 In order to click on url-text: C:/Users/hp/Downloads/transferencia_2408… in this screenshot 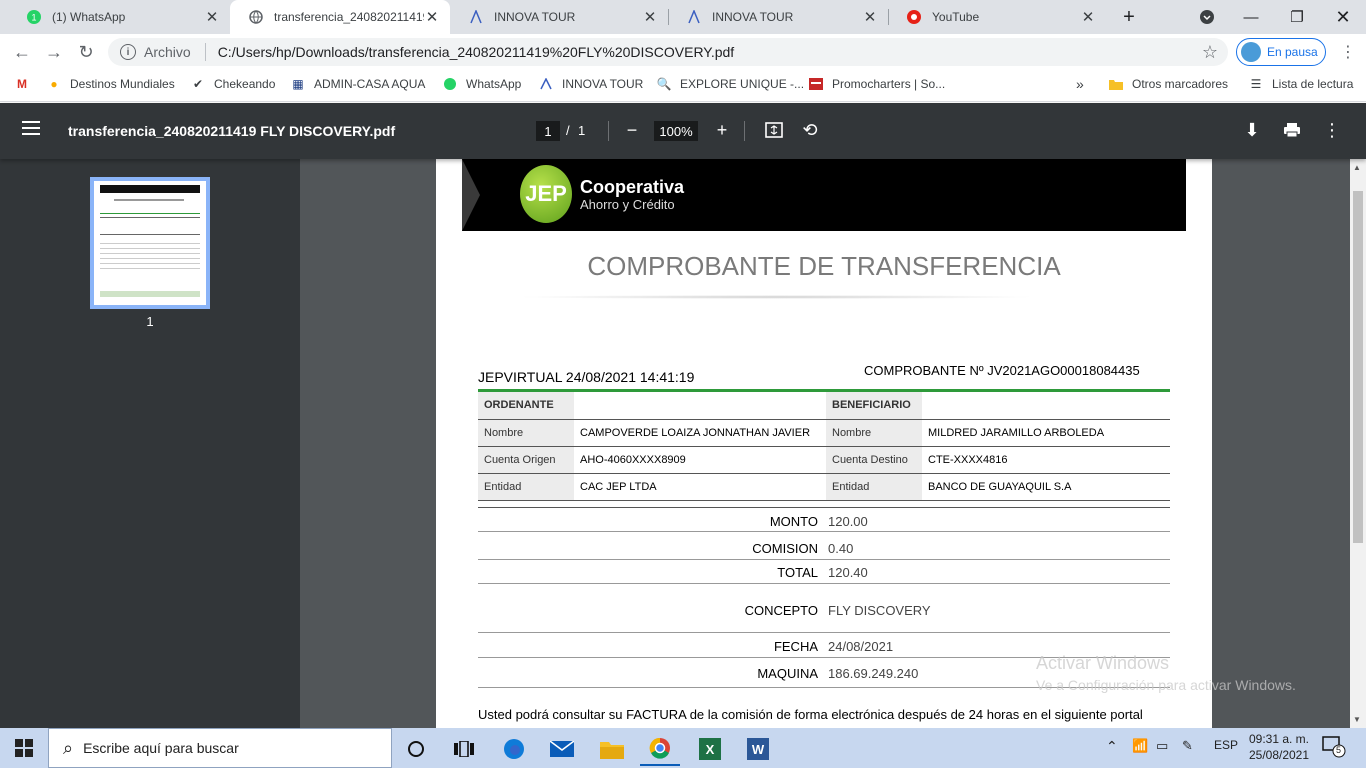, I will do `click(710, 52)`.